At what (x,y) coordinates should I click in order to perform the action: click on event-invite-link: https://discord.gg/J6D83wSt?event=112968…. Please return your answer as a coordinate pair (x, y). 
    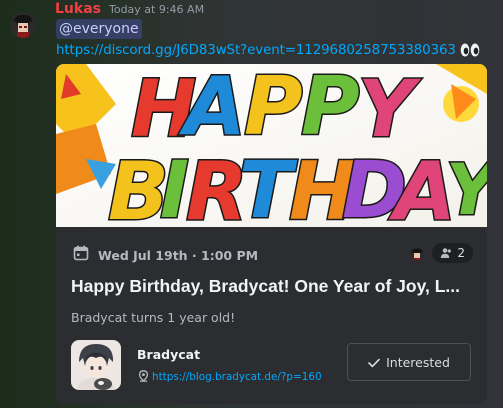
    Looking at the image, I should click on (256, 50).